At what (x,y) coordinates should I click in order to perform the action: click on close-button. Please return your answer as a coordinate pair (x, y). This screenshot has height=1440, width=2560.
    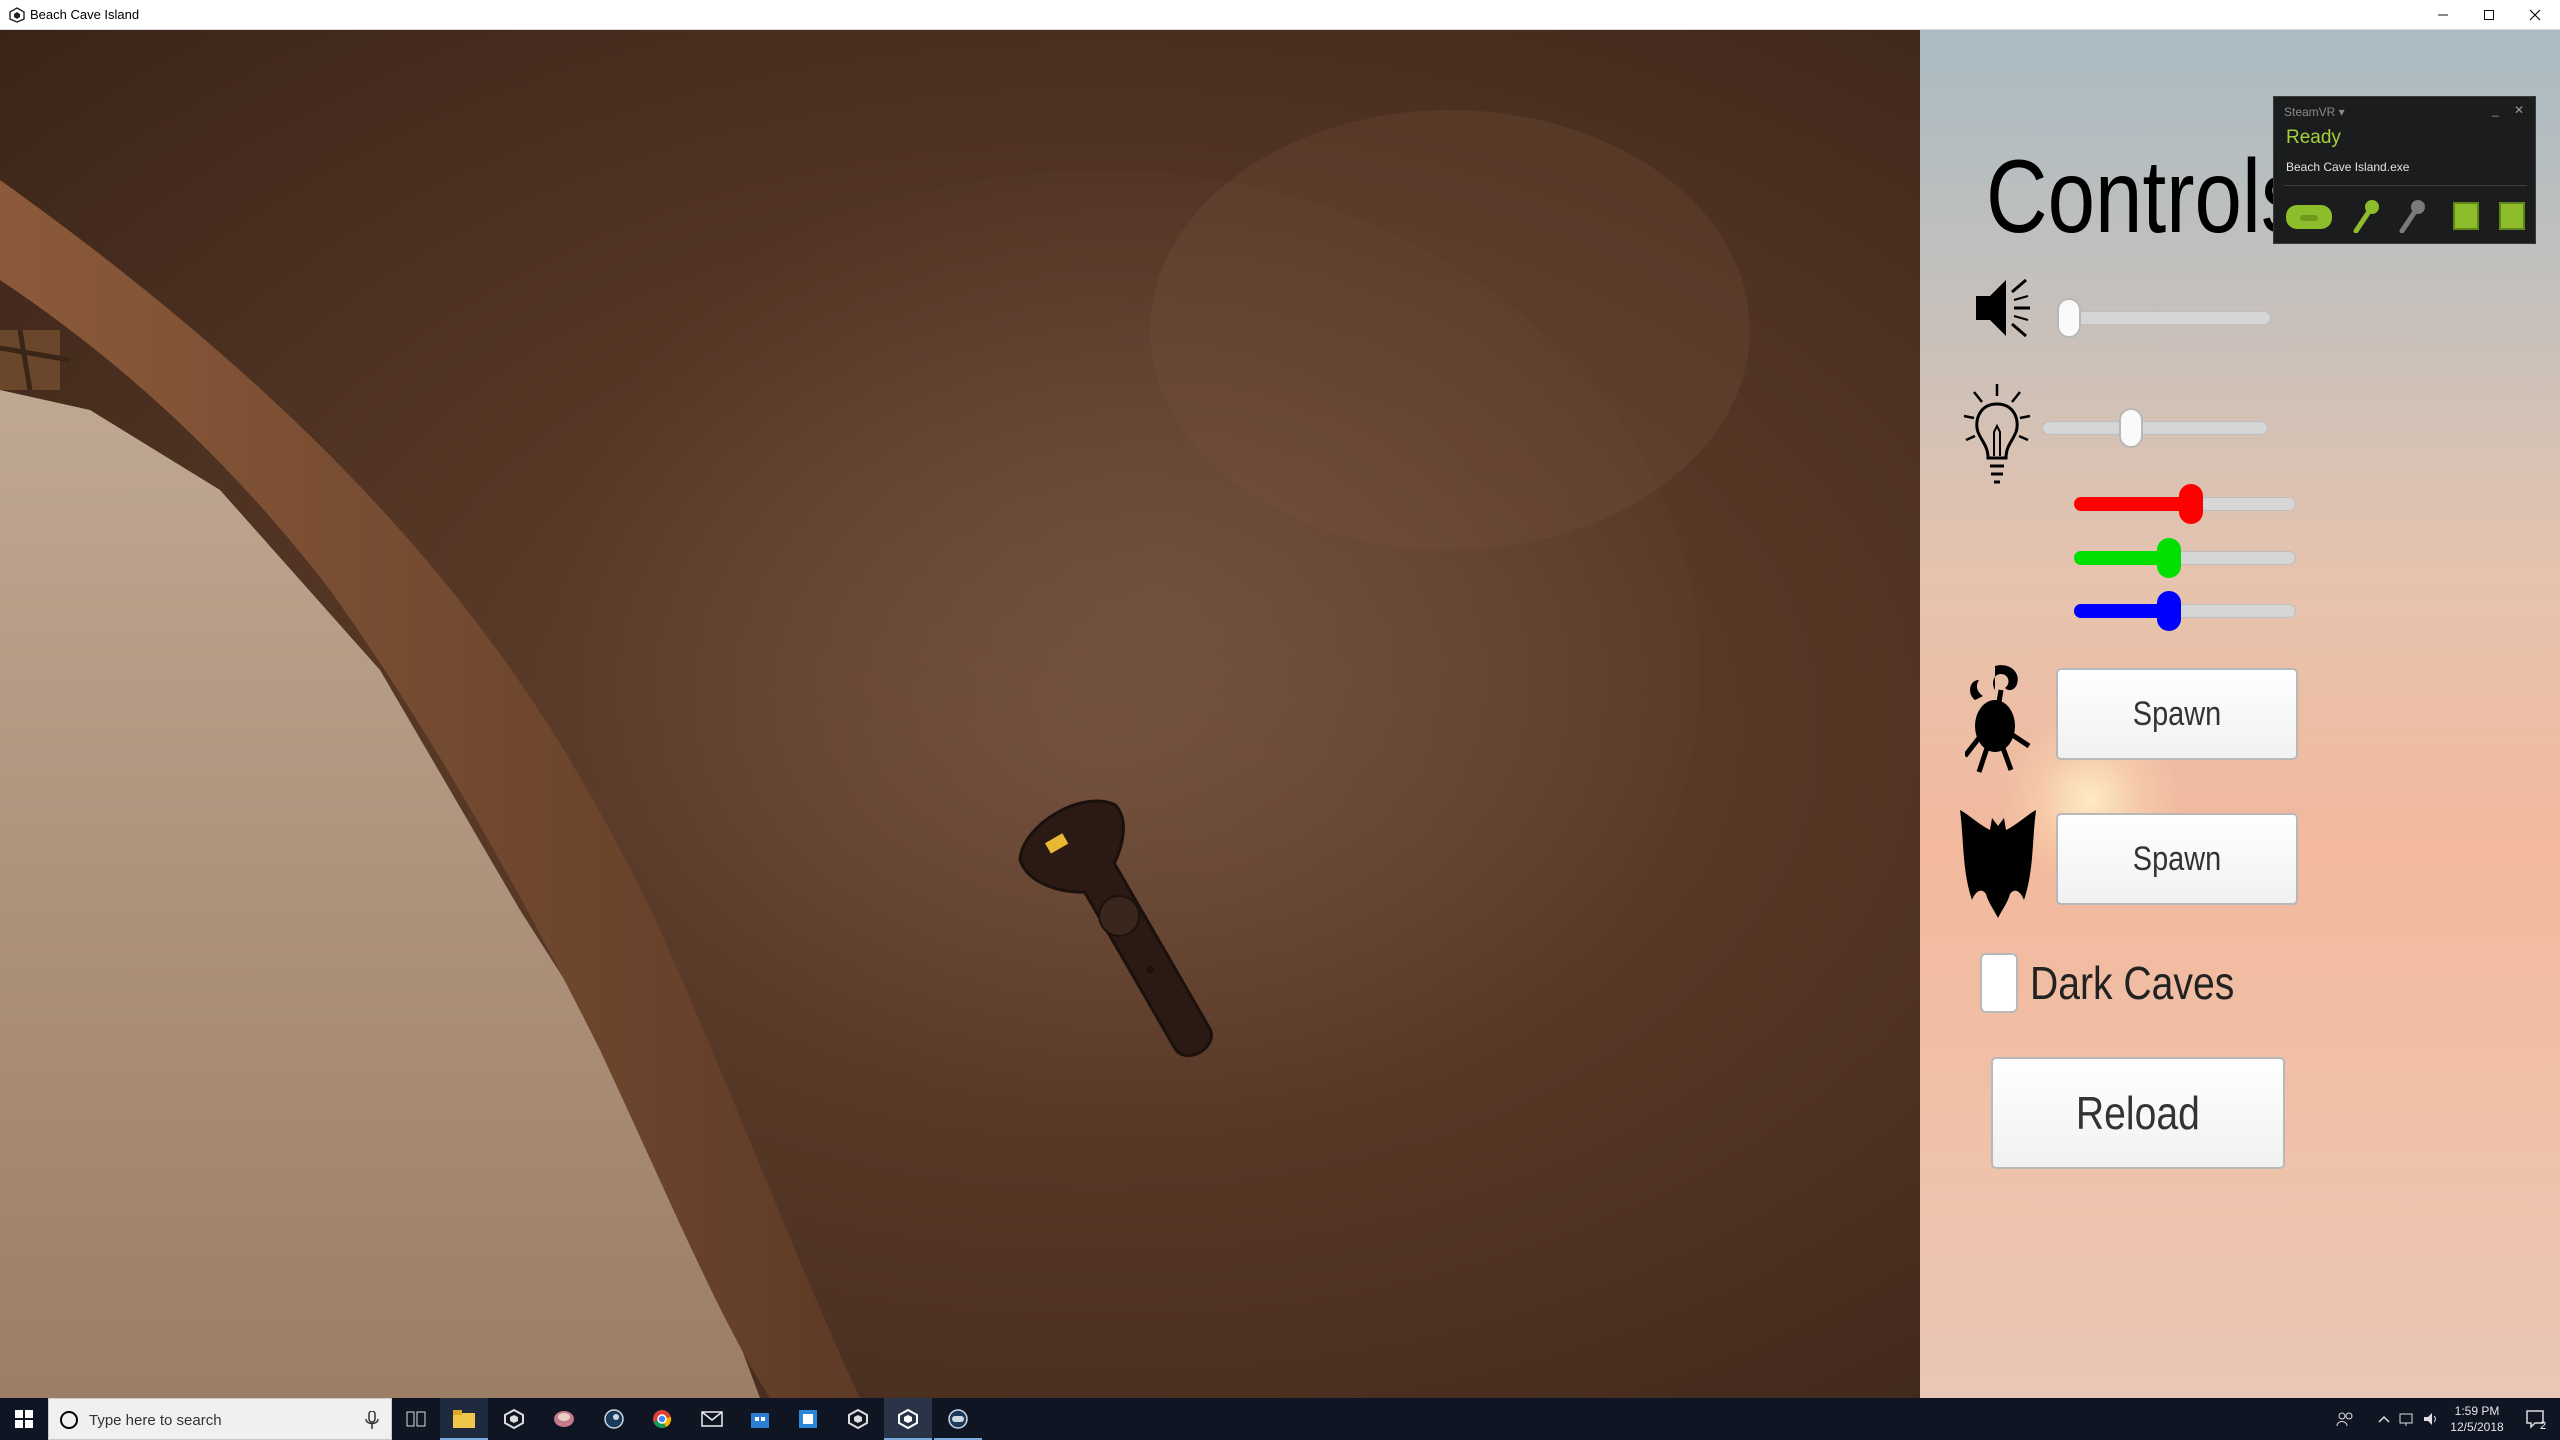
    Looking at the image, I should click on (2535, 15).